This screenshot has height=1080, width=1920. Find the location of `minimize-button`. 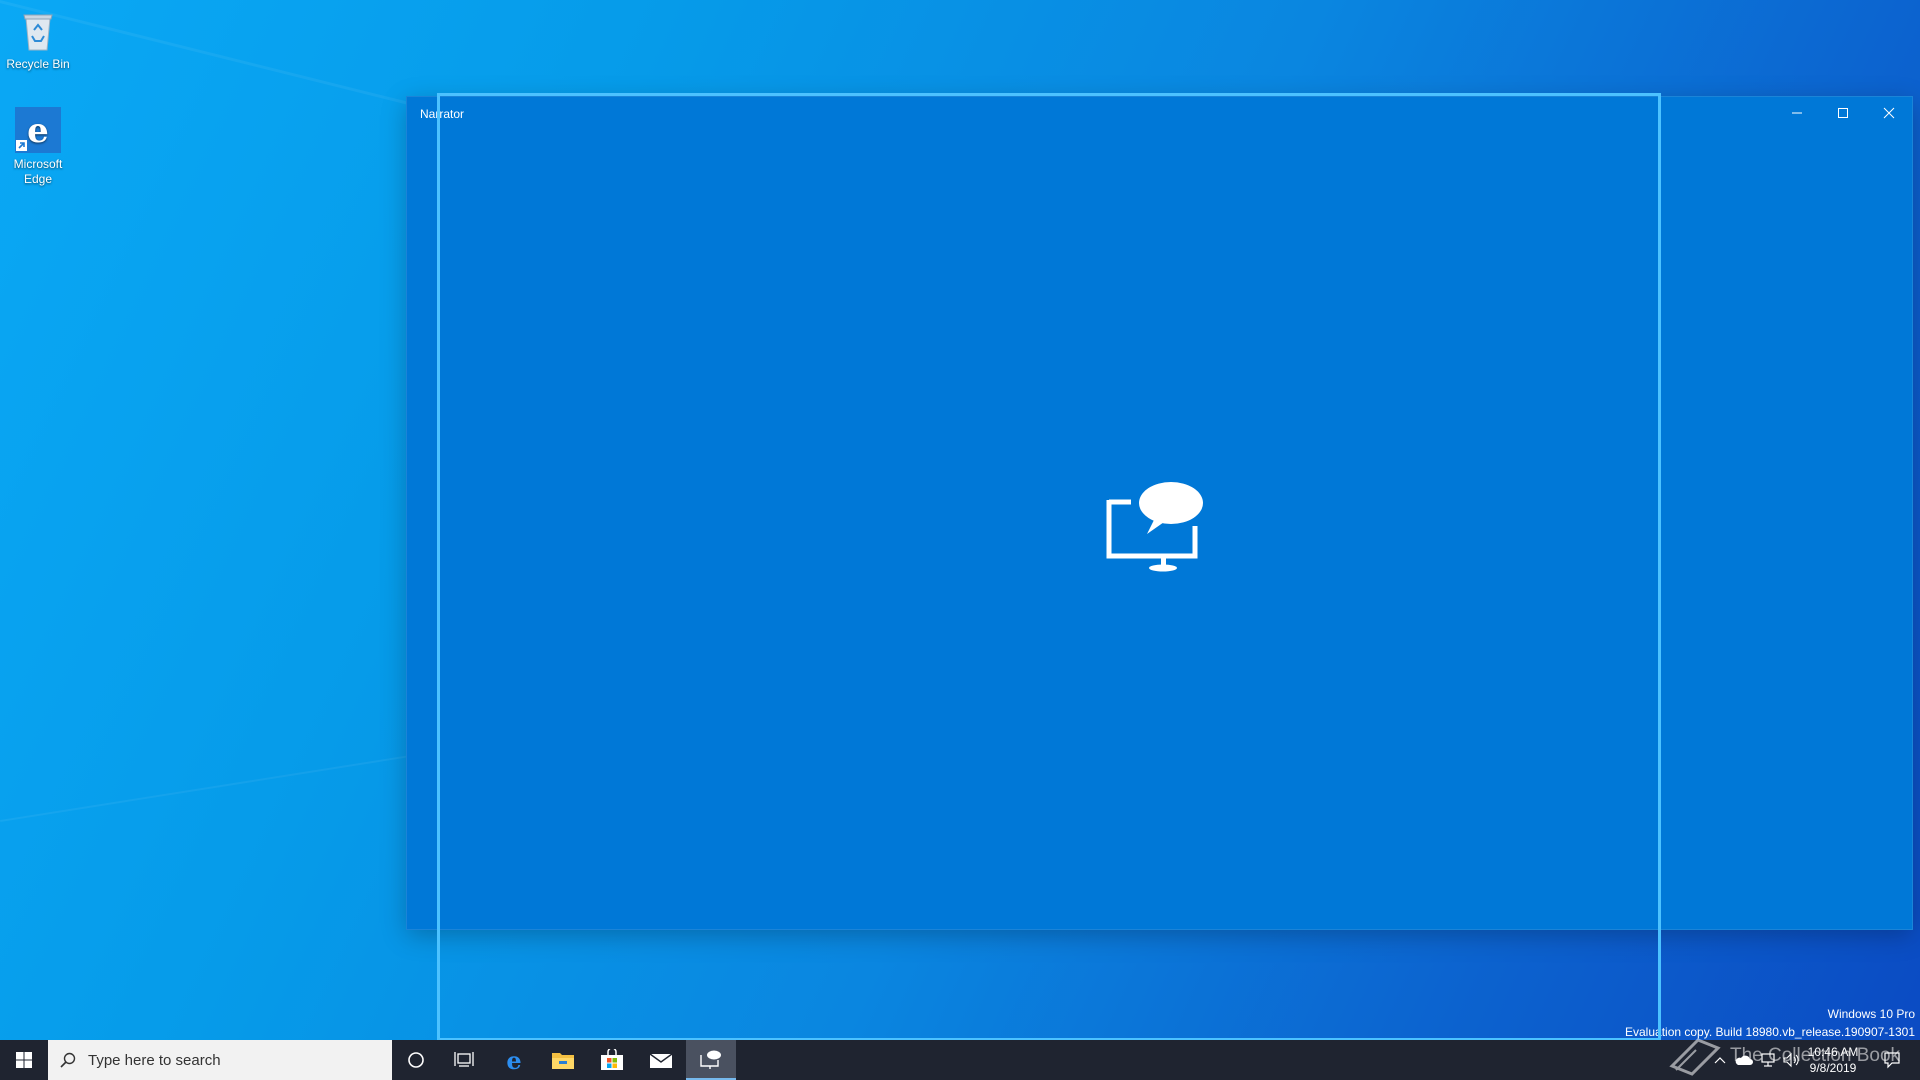

minimize-button is located at coordinates (1797, 113).